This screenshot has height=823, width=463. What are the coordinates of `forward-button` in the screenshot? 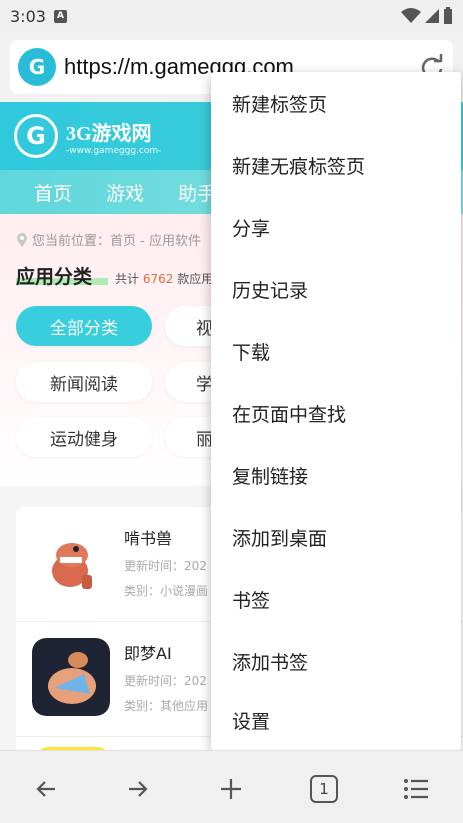 It's located at (138, 789).